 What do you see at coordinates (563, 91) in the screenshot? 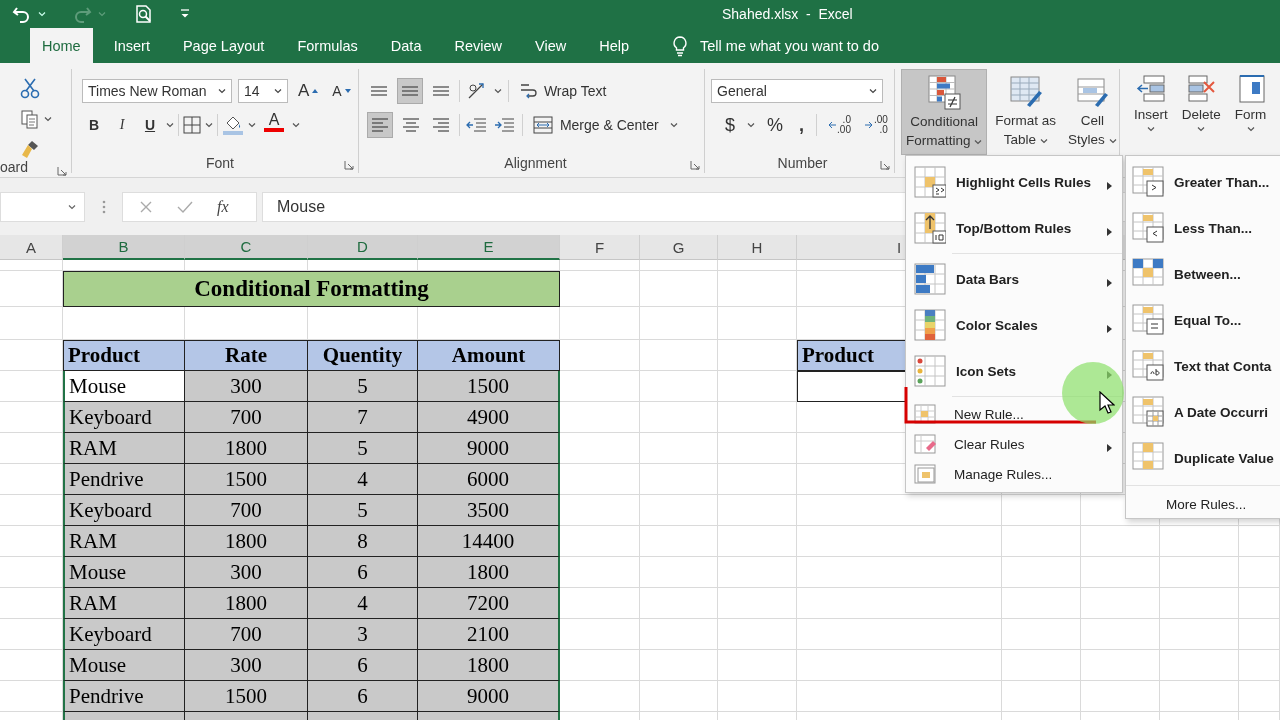
I see `wrap-text-button: Wrap Text` at bounding box center [563, 91].